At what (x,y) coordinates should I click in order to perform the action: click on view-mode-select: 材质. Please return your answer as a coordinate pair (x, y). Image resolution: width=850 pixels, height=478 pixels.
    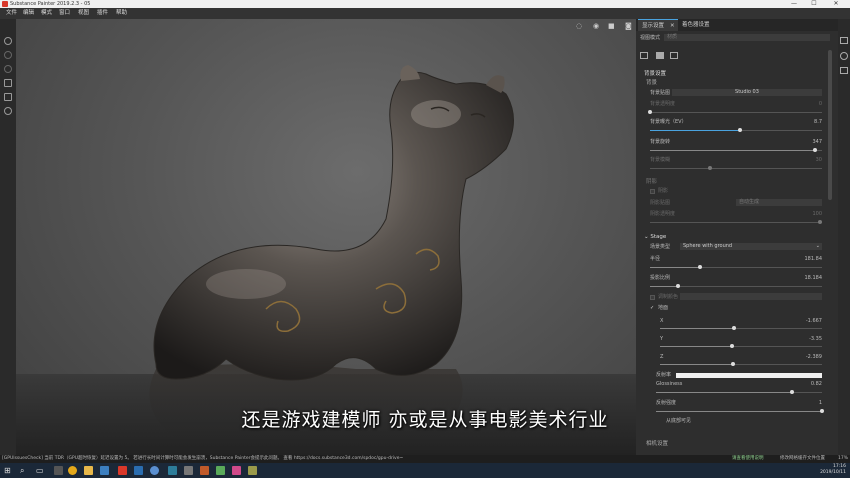
    Looking at the image, I should click on (747, 37).